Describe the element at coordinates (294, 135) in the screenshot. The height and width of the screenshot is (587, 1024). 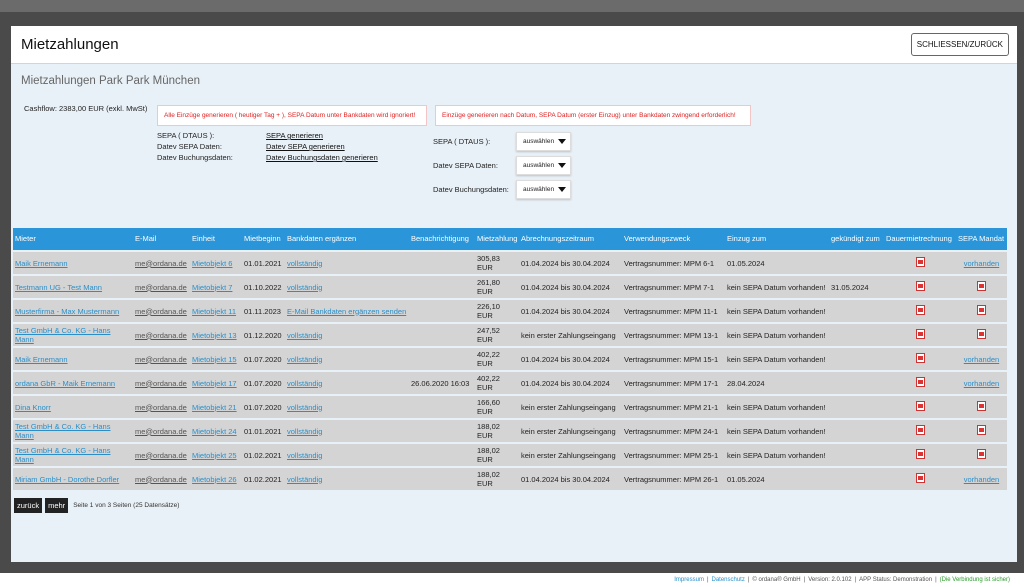
I see `sepa-generate-link: SEPA generieren` at that location.